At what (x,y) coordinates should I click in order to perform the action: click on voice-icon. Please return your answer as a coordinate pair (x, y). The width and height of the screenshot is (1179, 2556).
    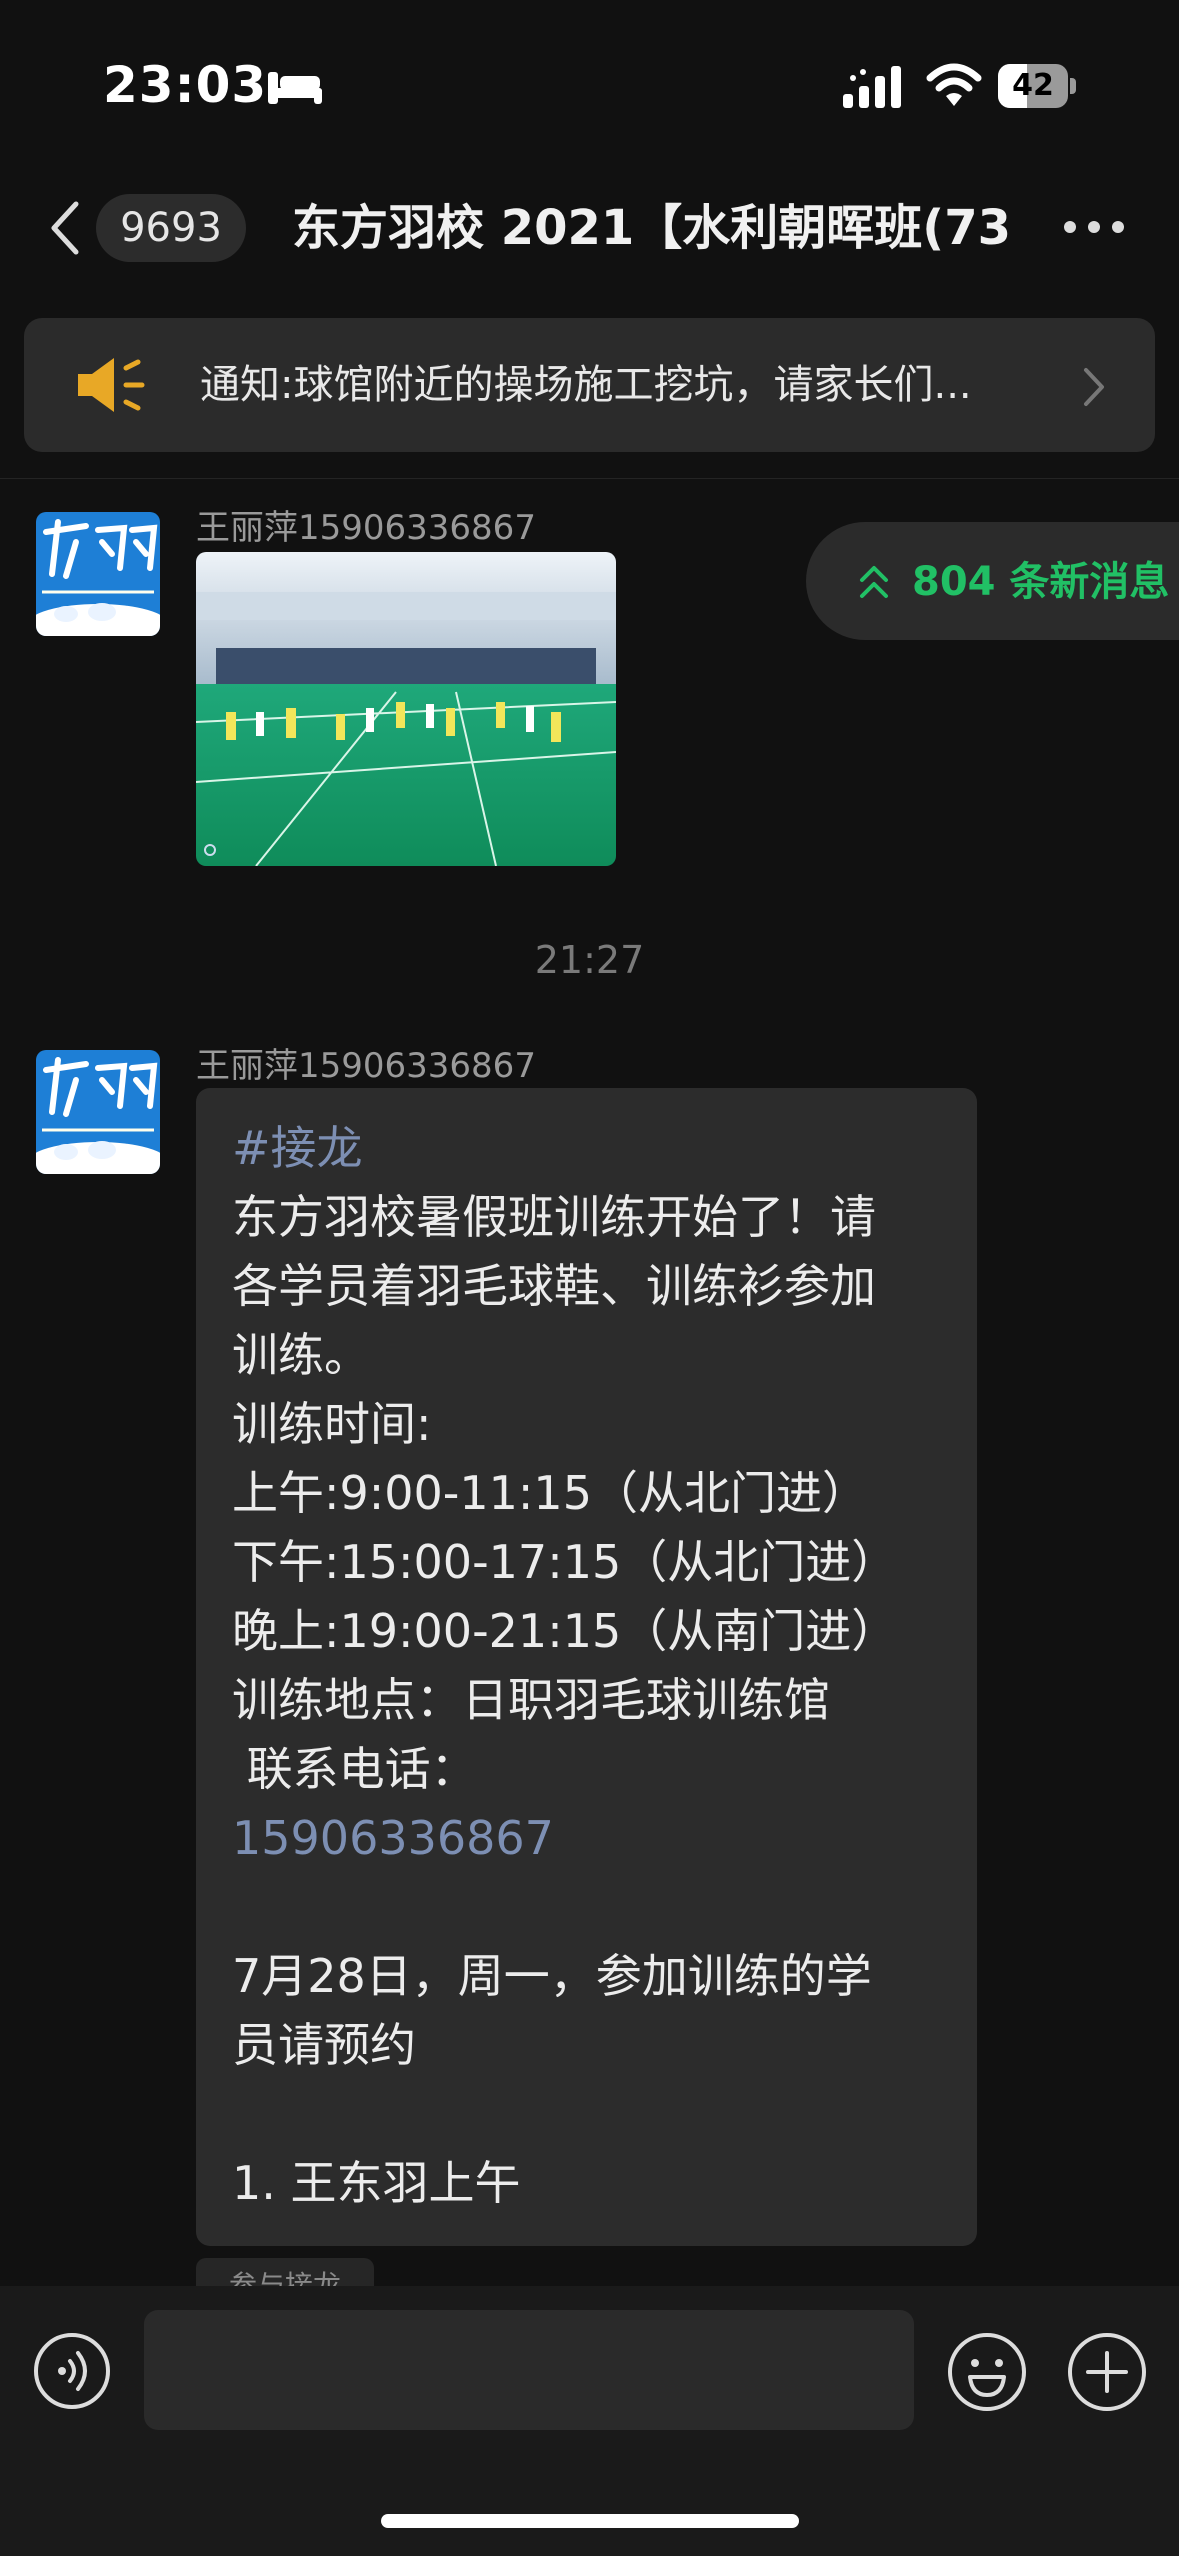
    Looking at the image, I should click on (72, 2371).